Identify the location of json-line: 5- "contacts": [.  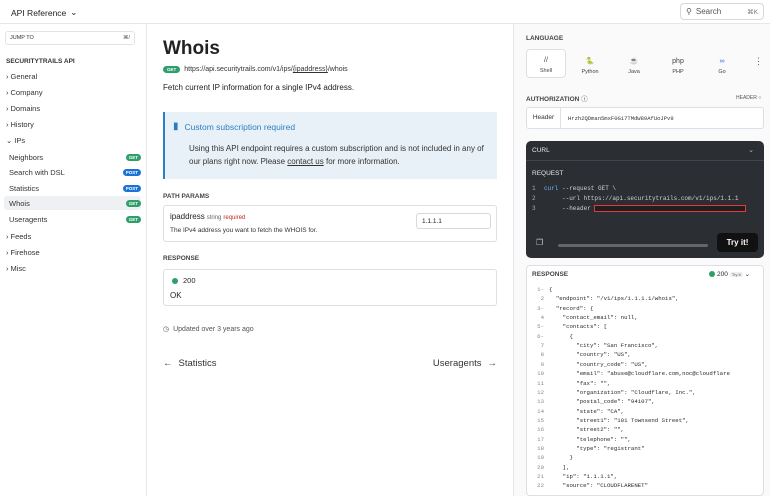
(572, 327).